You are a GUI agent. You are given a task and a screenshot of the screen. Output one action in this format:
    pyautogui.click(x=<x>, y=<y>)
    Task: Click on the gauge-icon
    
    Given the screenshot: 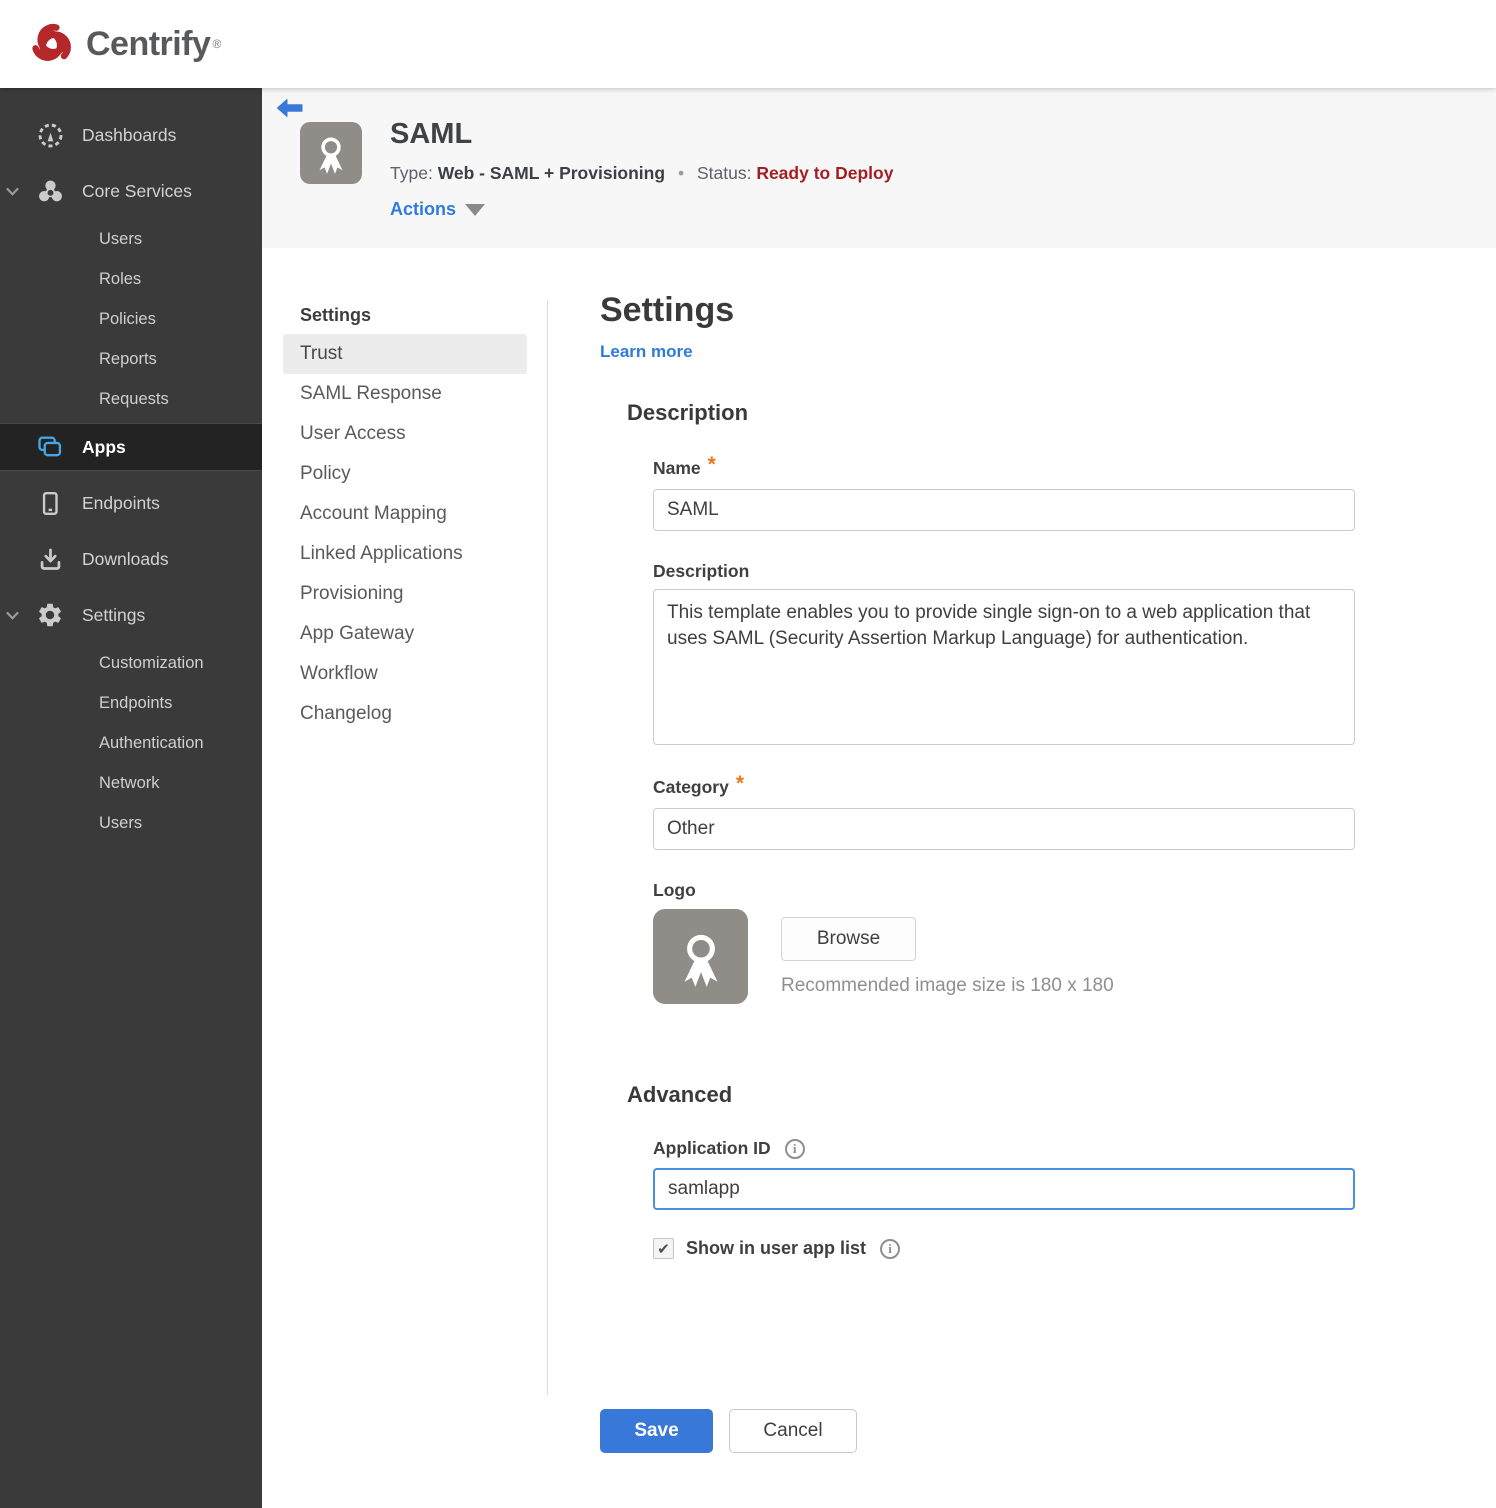 What is the action you would take?
    pyautogui.click(x=50, y=135)
    